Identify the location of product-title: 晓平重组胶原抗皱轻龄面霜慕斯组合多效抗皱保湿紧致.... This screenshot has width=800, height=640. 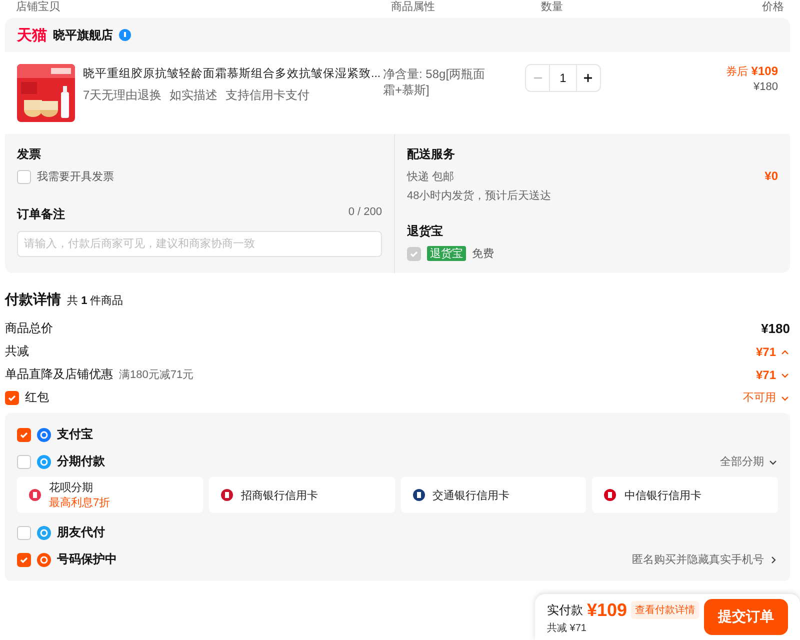
(233, 73).